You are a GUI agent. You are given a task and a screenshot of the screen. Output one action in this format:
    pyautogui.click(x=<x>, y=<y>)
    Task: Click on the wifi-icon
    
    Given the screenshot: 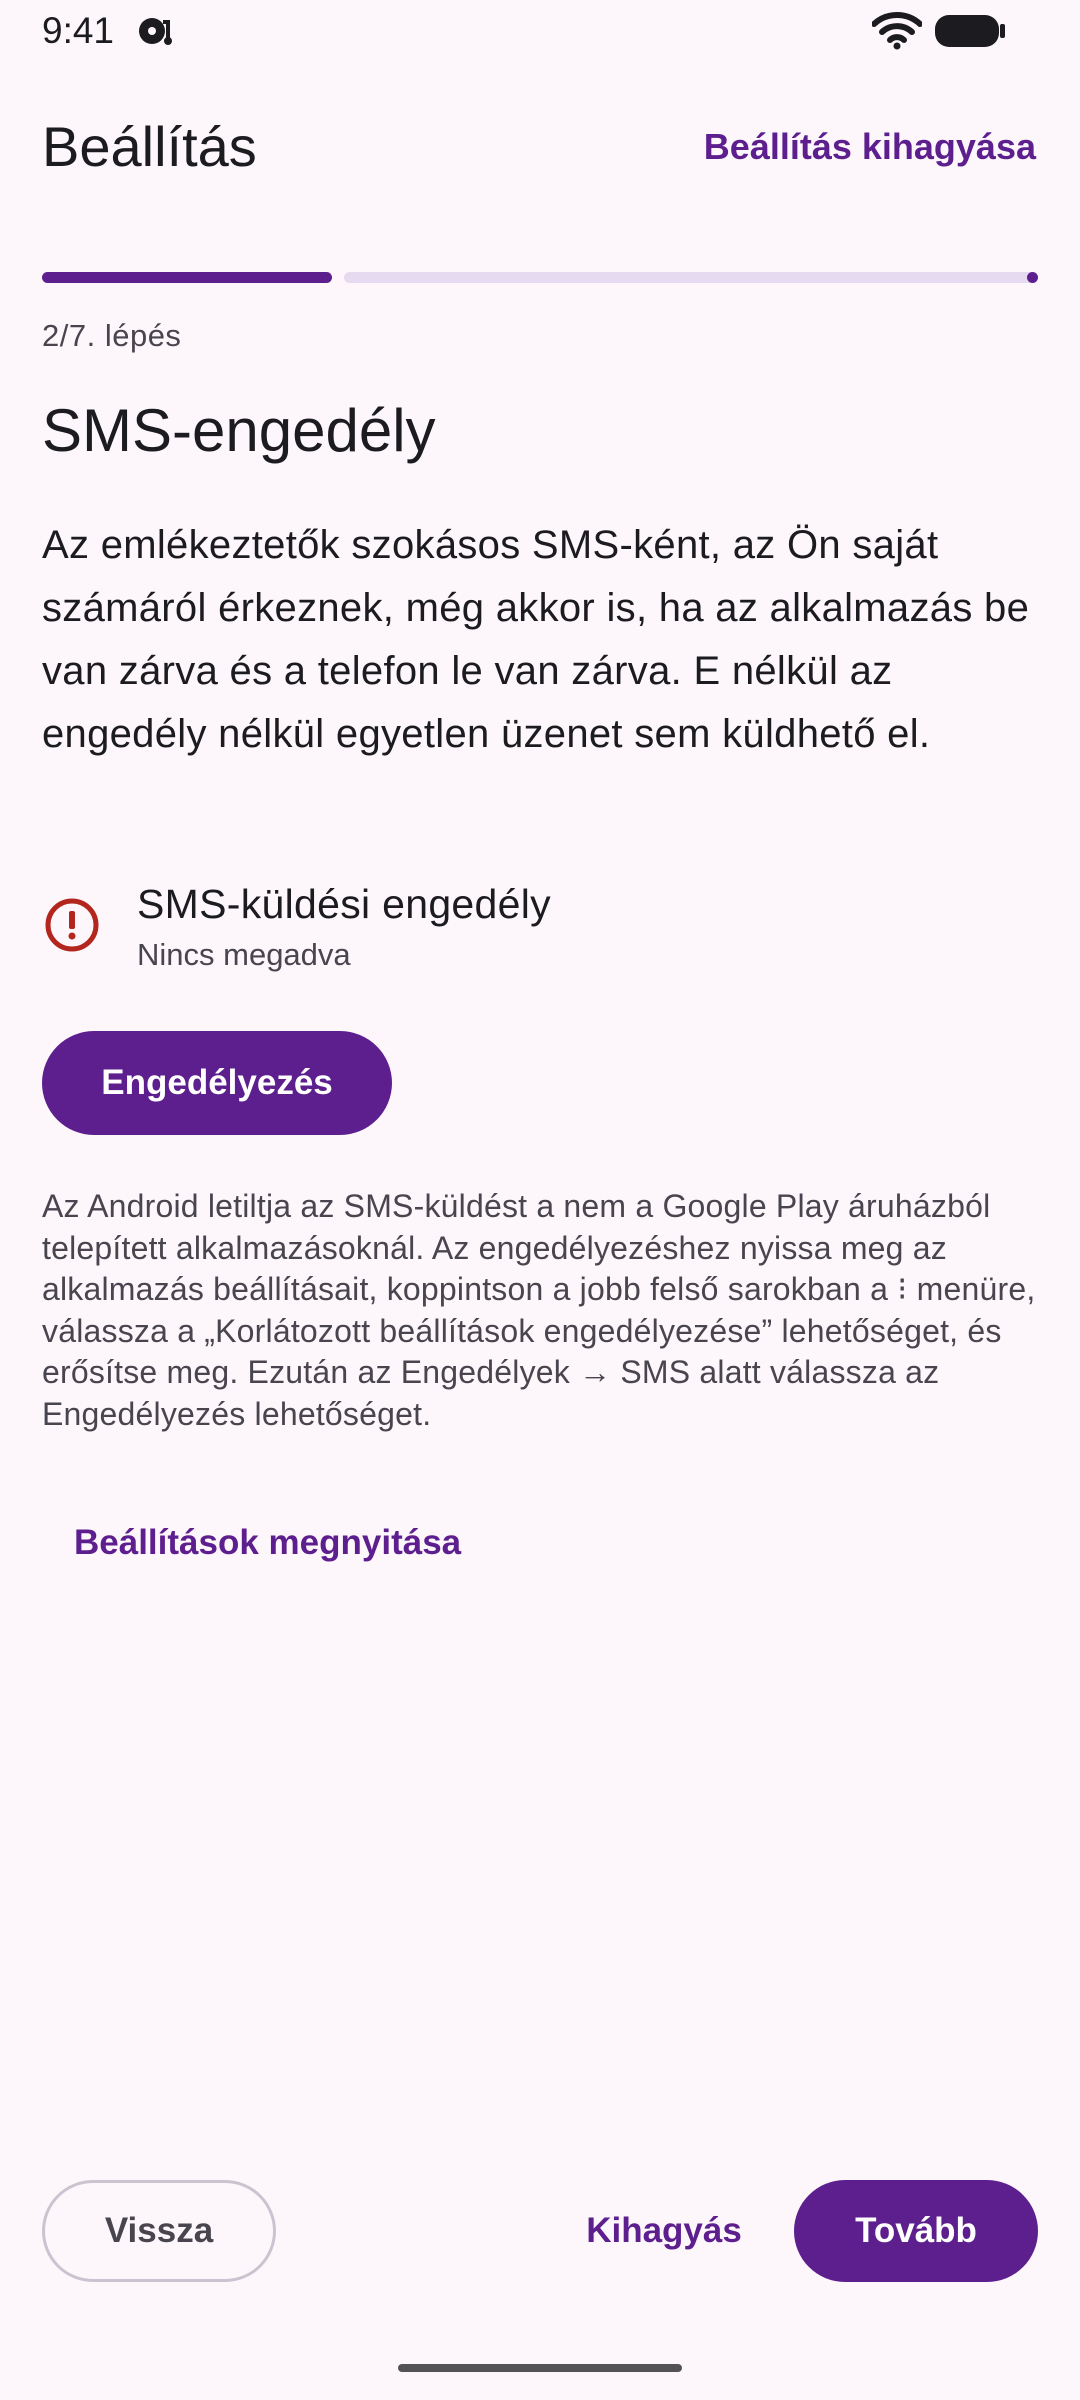 What is the action you would take?
    pyautogui.click(x=897, y=31)
    